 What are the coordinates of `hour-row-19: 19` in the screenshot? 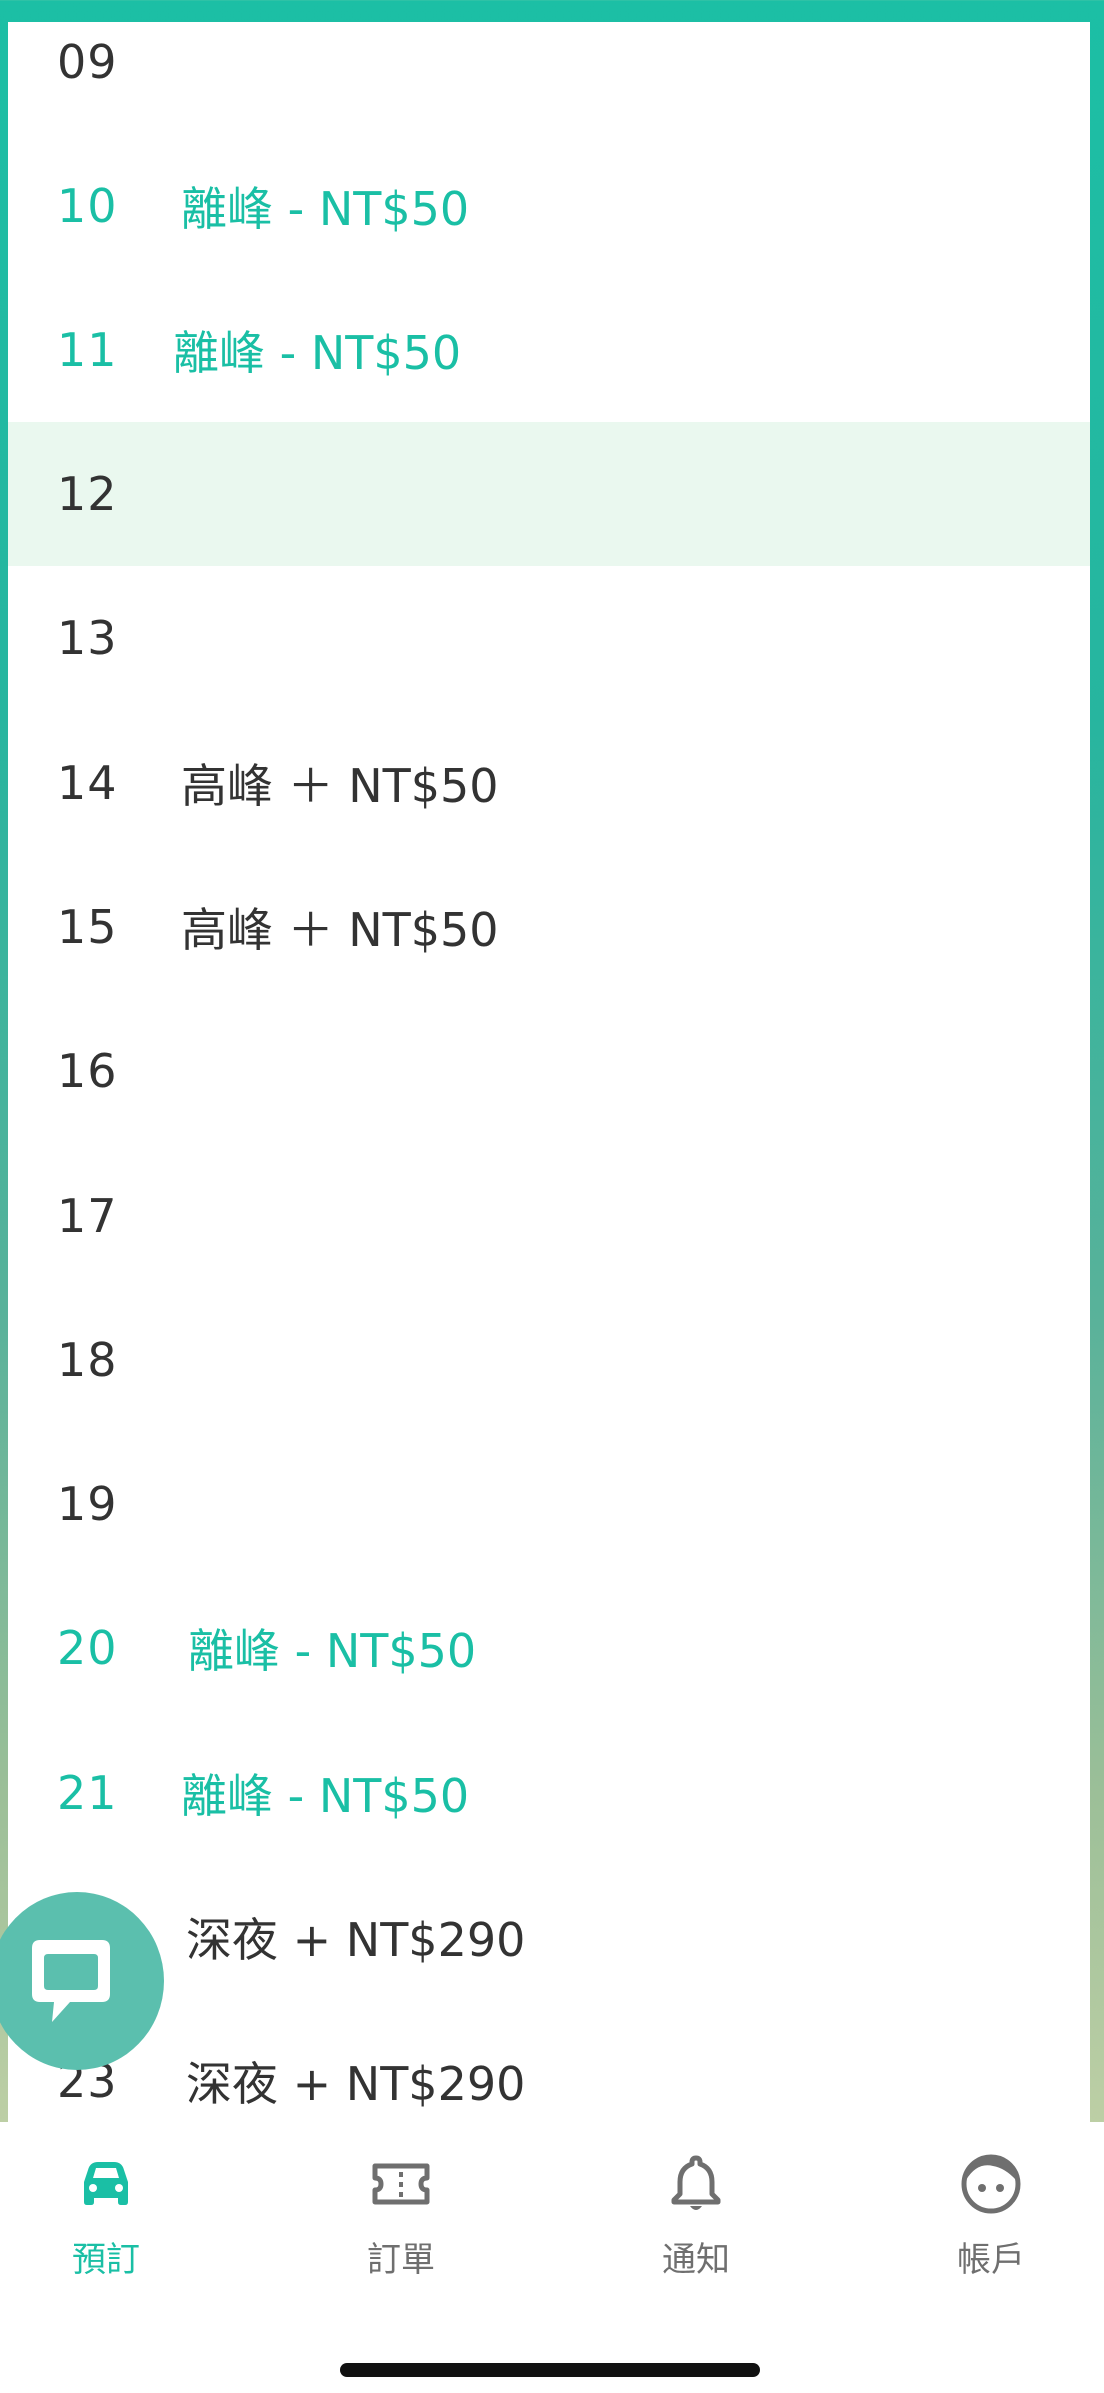 It's located at (549, 1504).